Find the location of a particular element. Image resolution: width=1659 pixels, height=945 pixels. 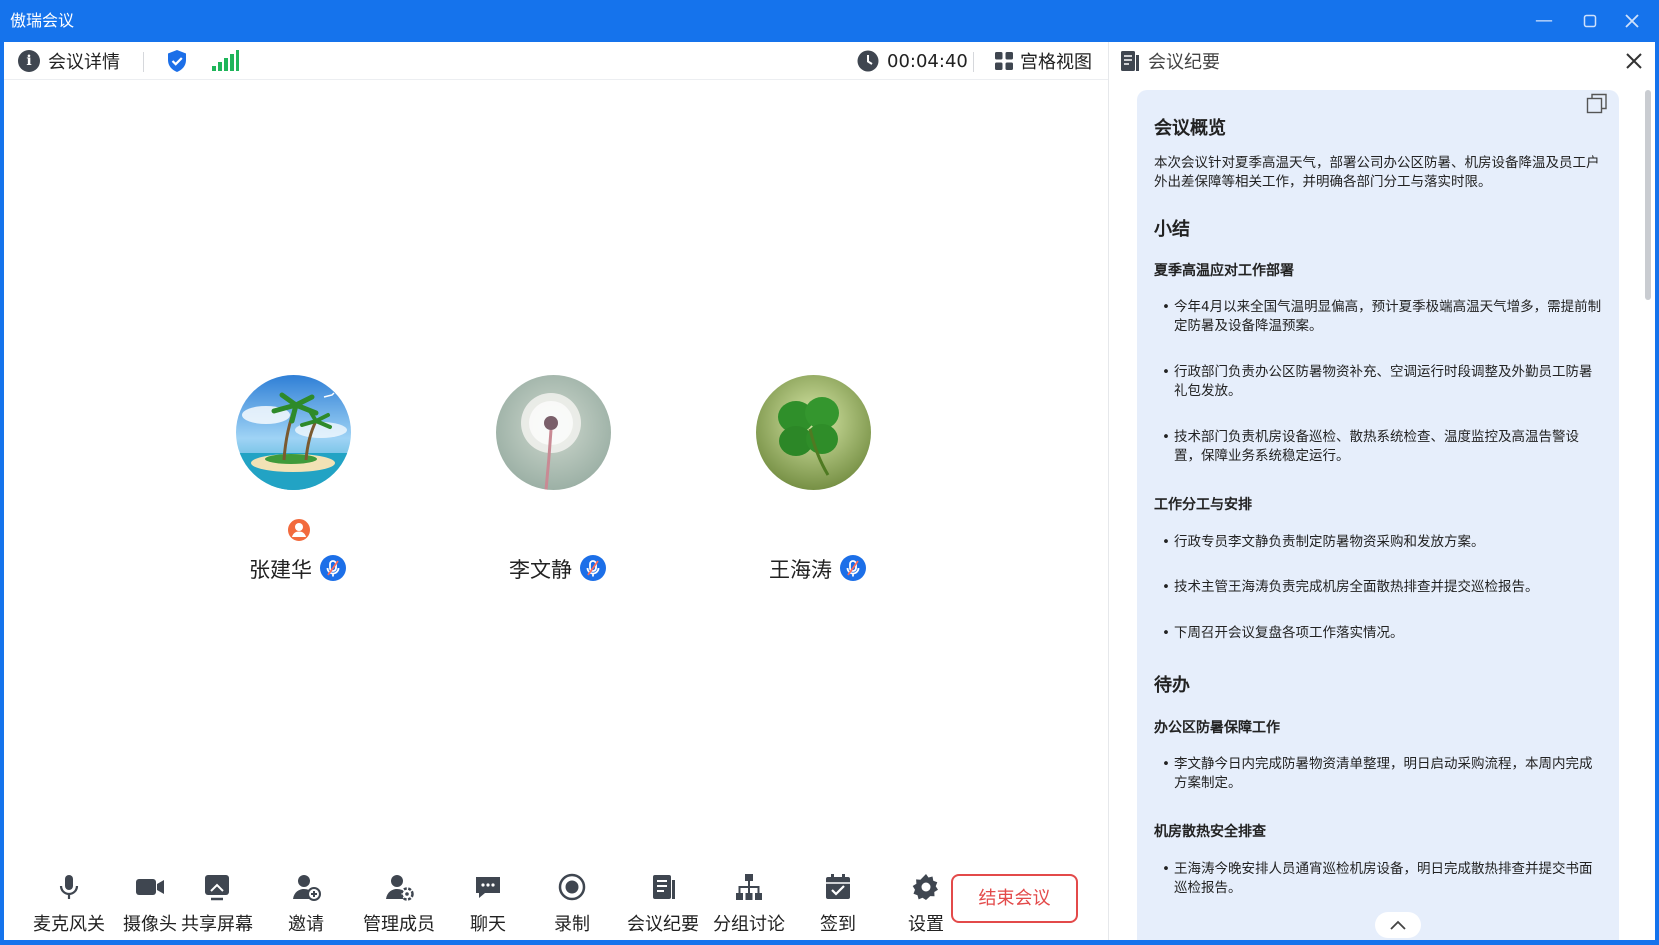

window-title: 傲瑞会议 is located at coordinates (42, 20).